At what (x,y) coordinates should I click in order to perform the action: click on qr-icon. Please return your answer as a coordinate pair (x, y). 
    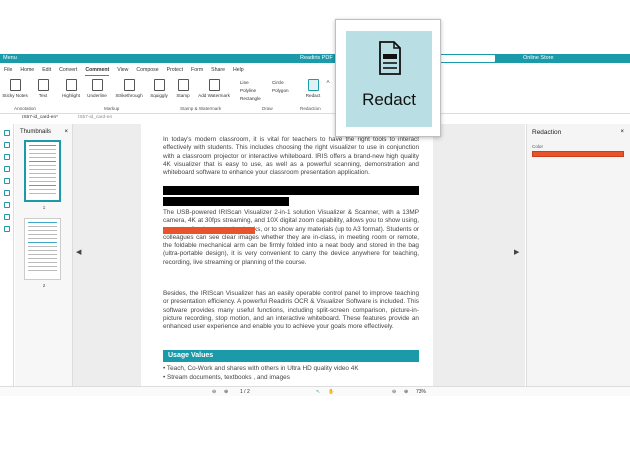
    Looking at the image, I should click on (6, 181).